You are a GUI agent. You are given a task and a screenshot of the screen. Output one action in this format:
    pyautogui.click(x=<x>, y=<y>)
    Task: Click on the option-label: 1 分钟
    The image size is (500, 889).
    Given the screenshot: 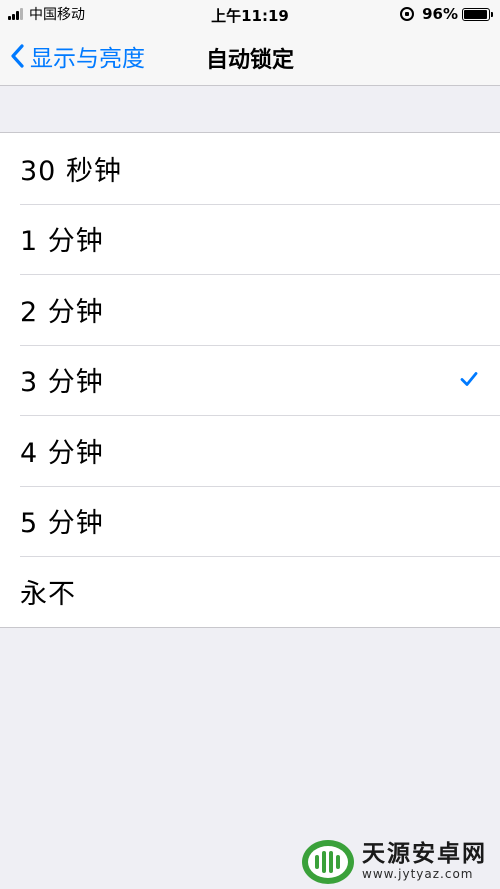 What is the action you would take?
    pyautogui.click(x=62, y=242)
    